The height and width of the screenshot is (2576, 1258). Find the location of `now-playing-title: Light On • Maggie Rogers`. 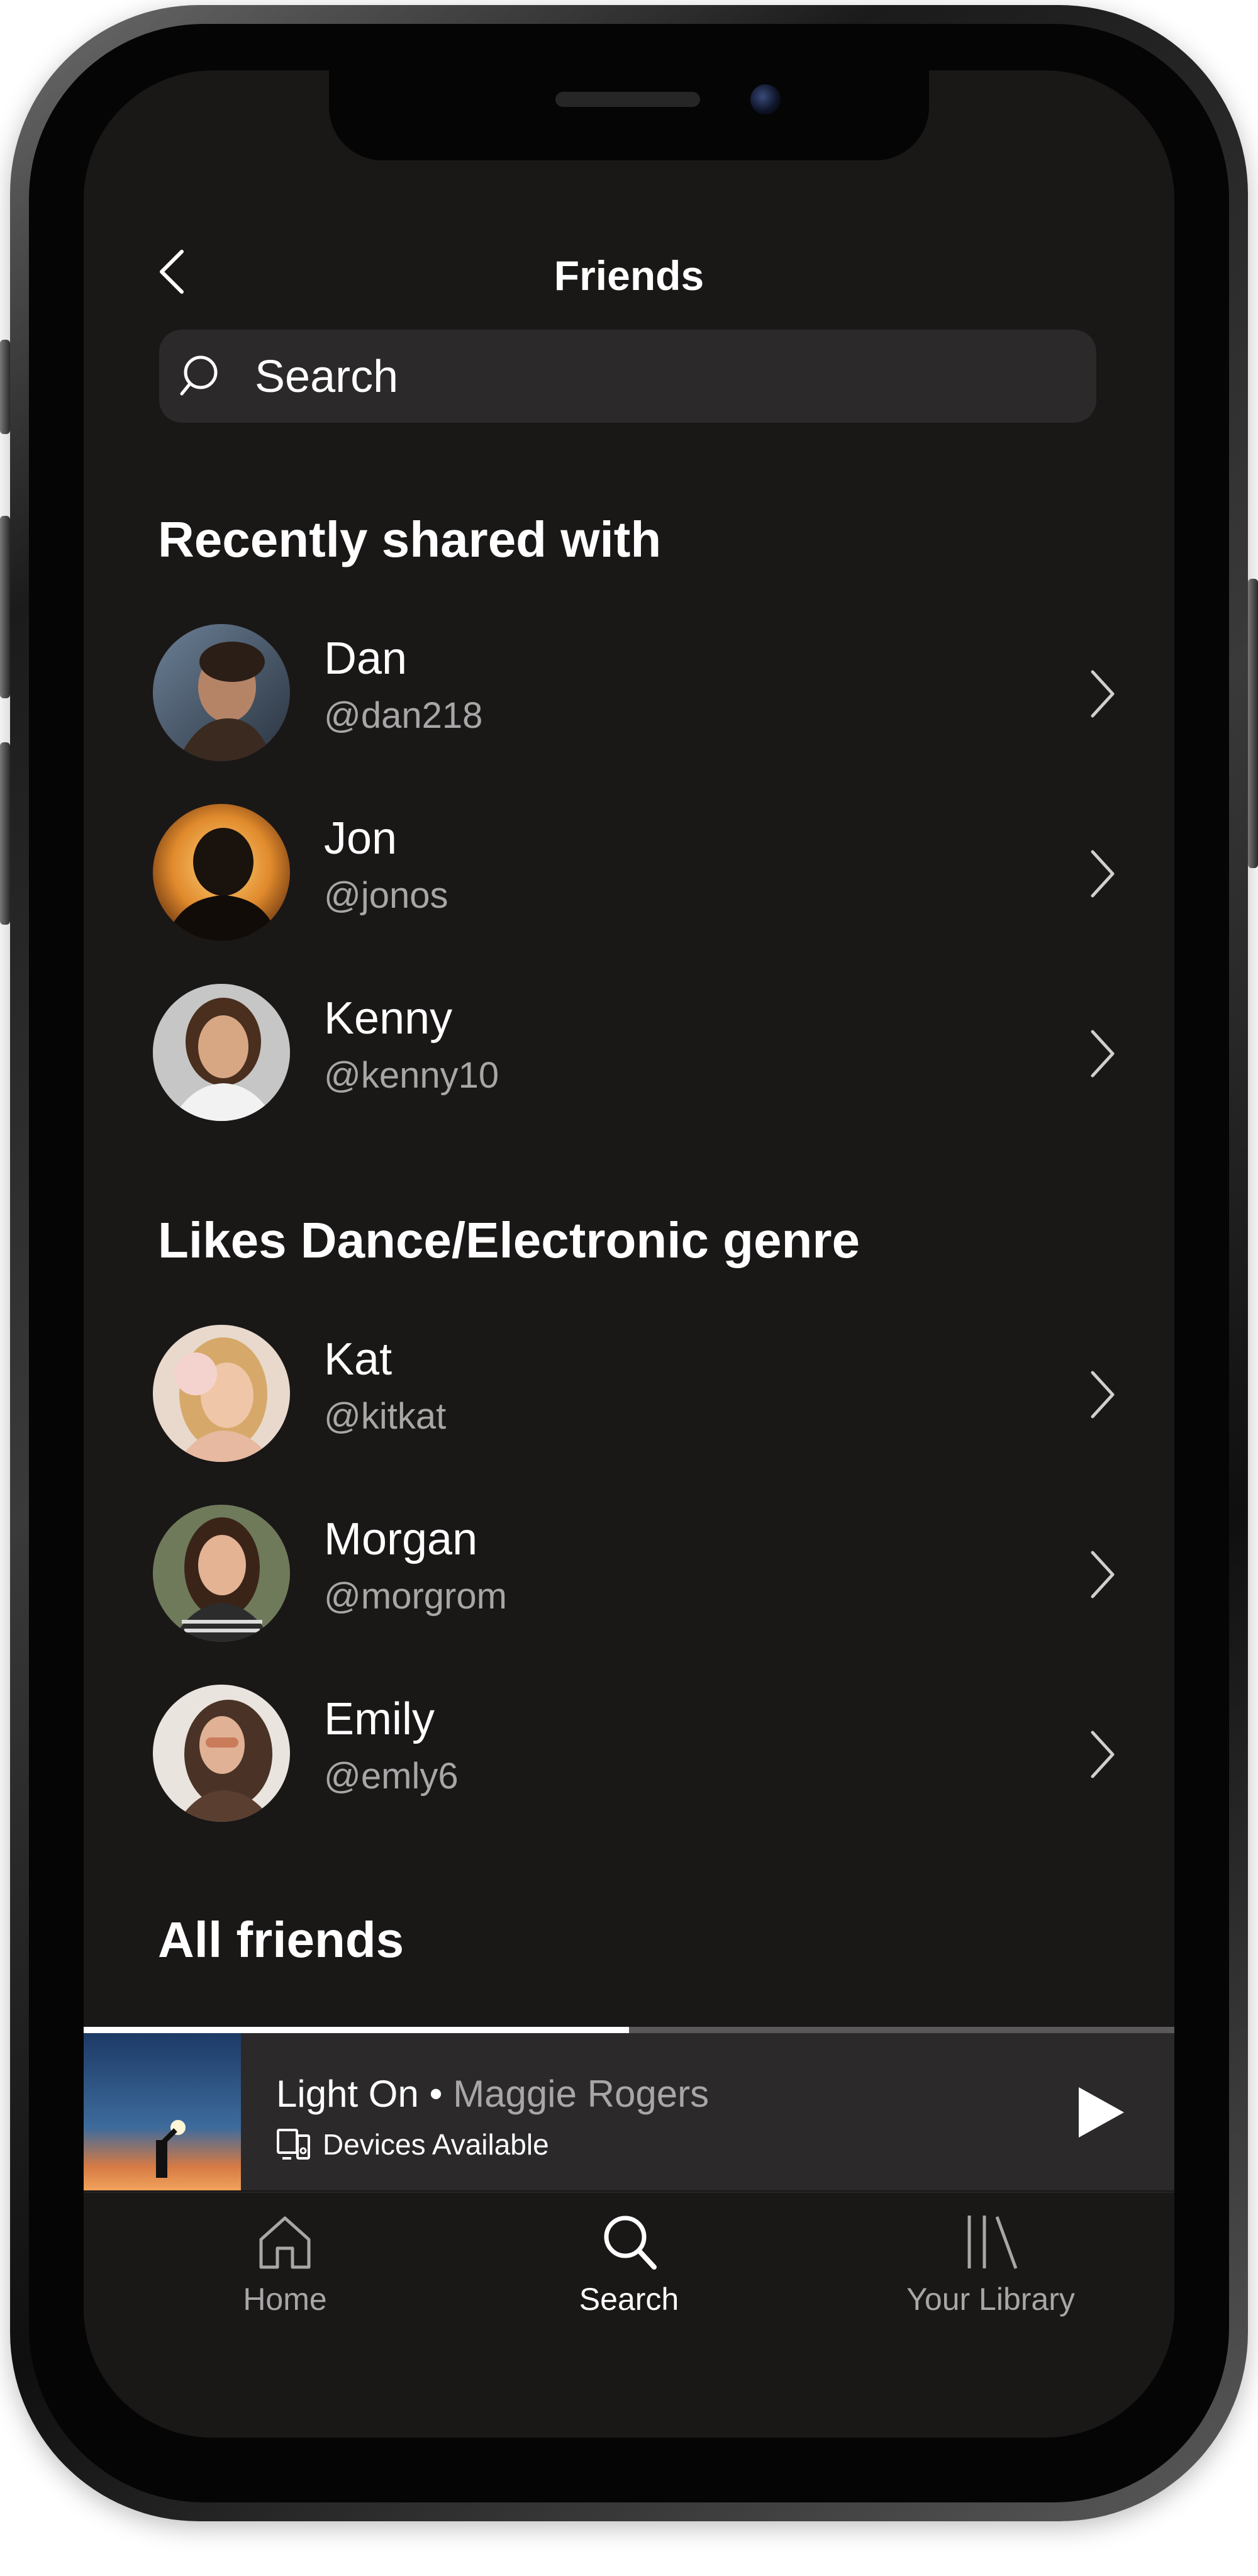

now-playing-title: Light On • Maggie Rogers is located at coordinates (492, 2094).